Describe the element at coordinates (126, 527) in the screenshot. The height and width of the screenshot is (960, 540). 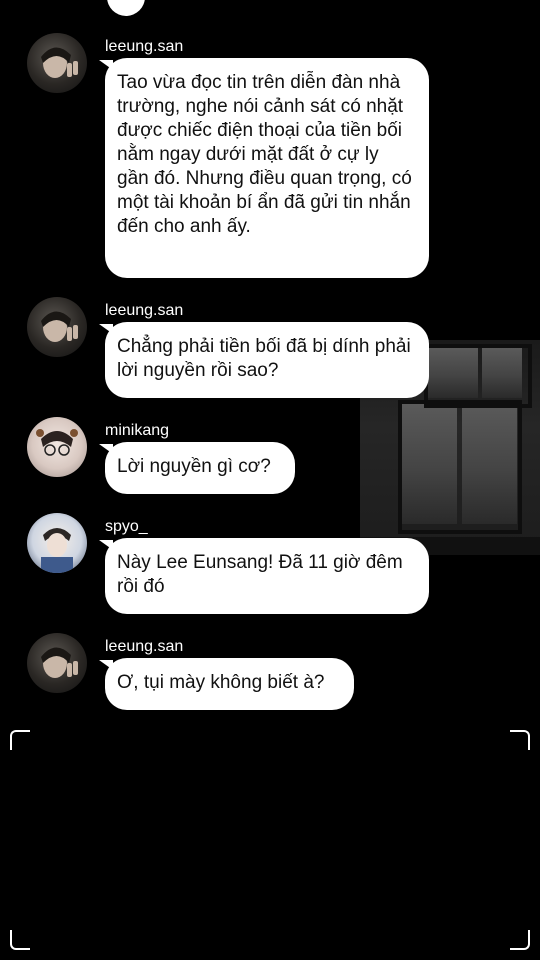
I see `username: spyo_` at that location.